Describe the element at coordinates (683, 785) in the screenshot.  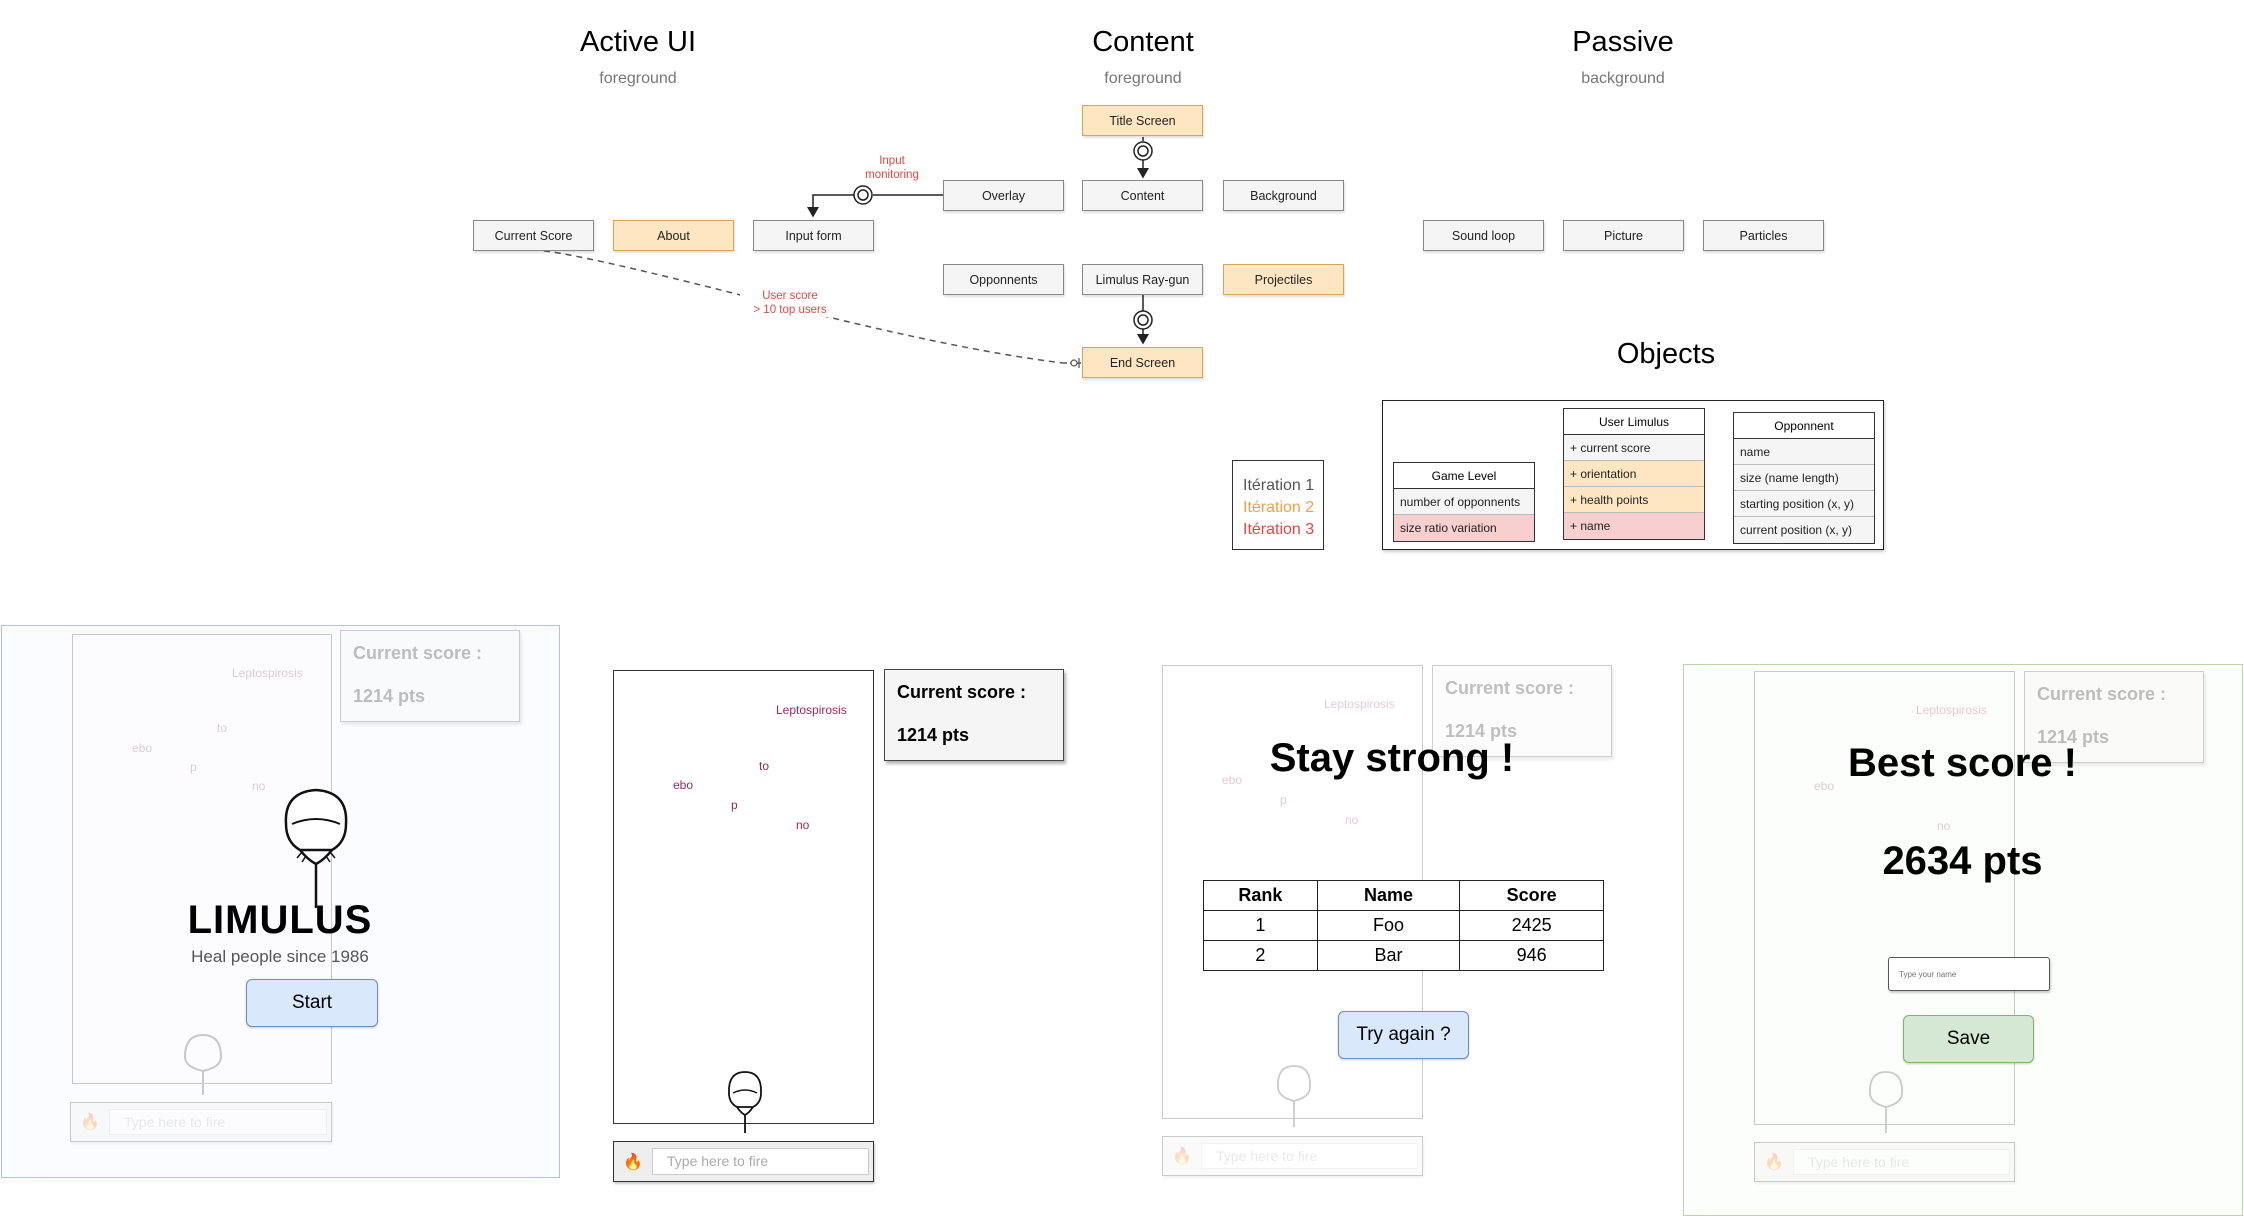
I see `falling-word: ebo` at that location.